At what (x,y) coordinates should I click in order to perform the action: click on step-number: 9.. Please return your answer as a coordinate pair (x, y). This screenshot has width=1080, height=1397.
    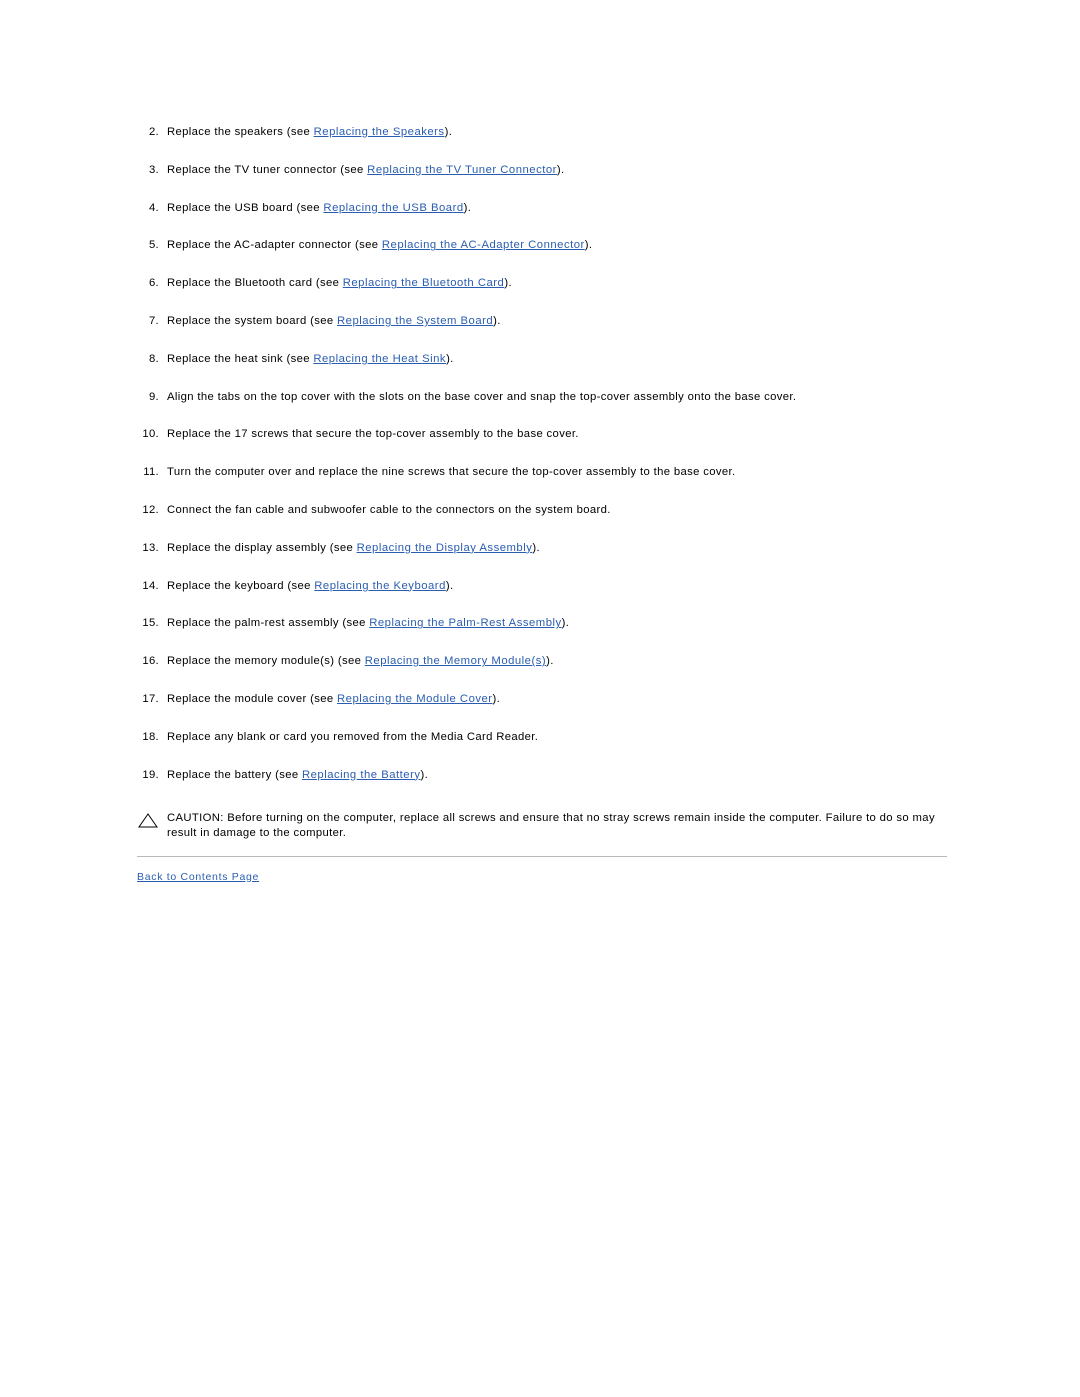
    Looking at the image, I should click on (153, 396).